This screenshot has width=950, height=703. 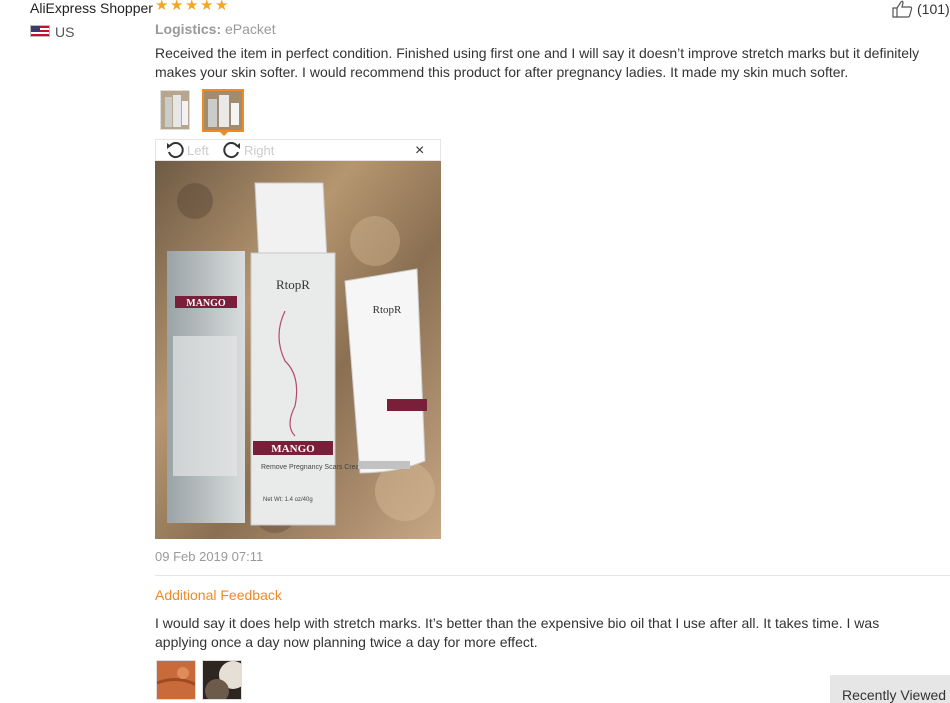 What do you see at coordinates (91, 8) in the screenshot?
I see `reviewer-name: AliExpress Shopper` at bounding box center [91, 8].